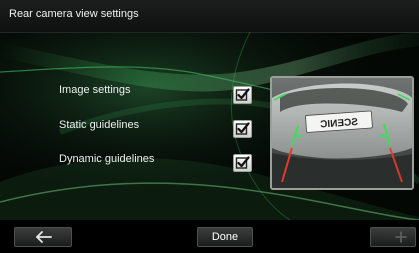 The height and width of the screenshot is (253, 419). I want to click on done-label: Done, so click(225, 237).